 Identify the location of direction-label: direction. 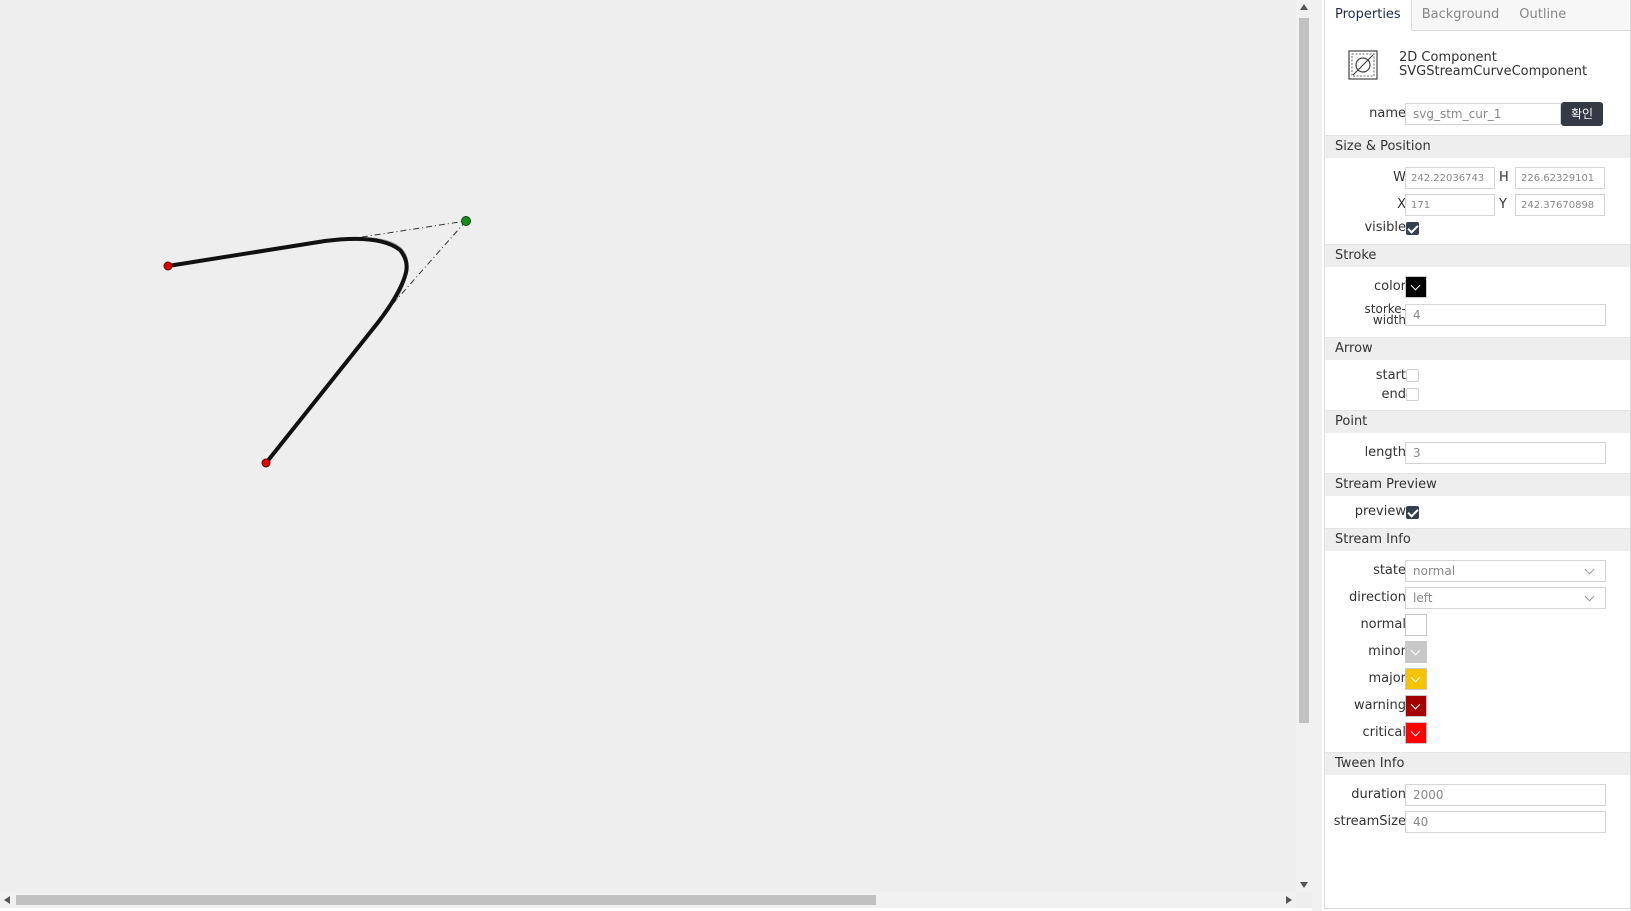
(1377, 597).